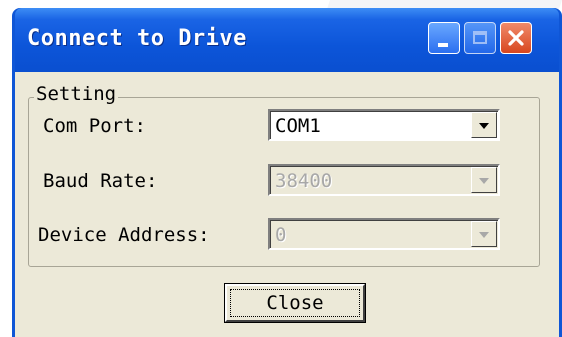  What do you see at coordinates (480, 38) in the screenshot?
I see `maximize-icon` at bounding box center [480, 38].